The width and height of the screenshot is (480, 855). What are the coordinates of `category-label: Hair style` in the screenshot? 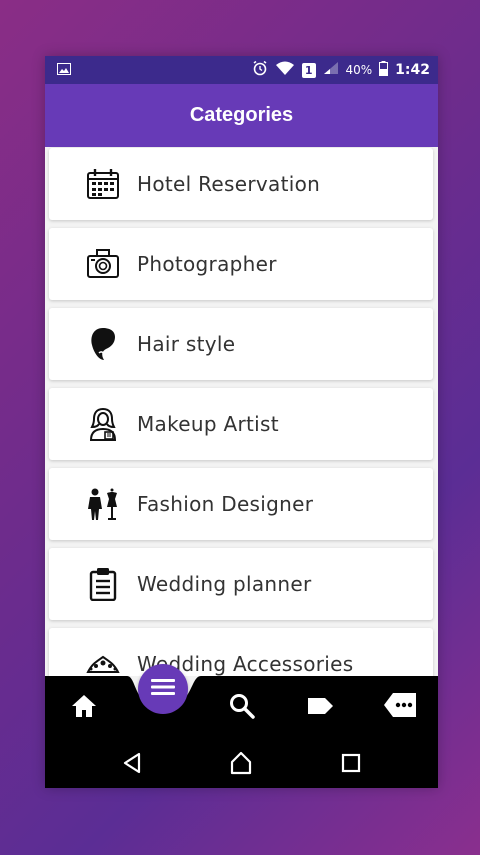 It's located at (186, 344).